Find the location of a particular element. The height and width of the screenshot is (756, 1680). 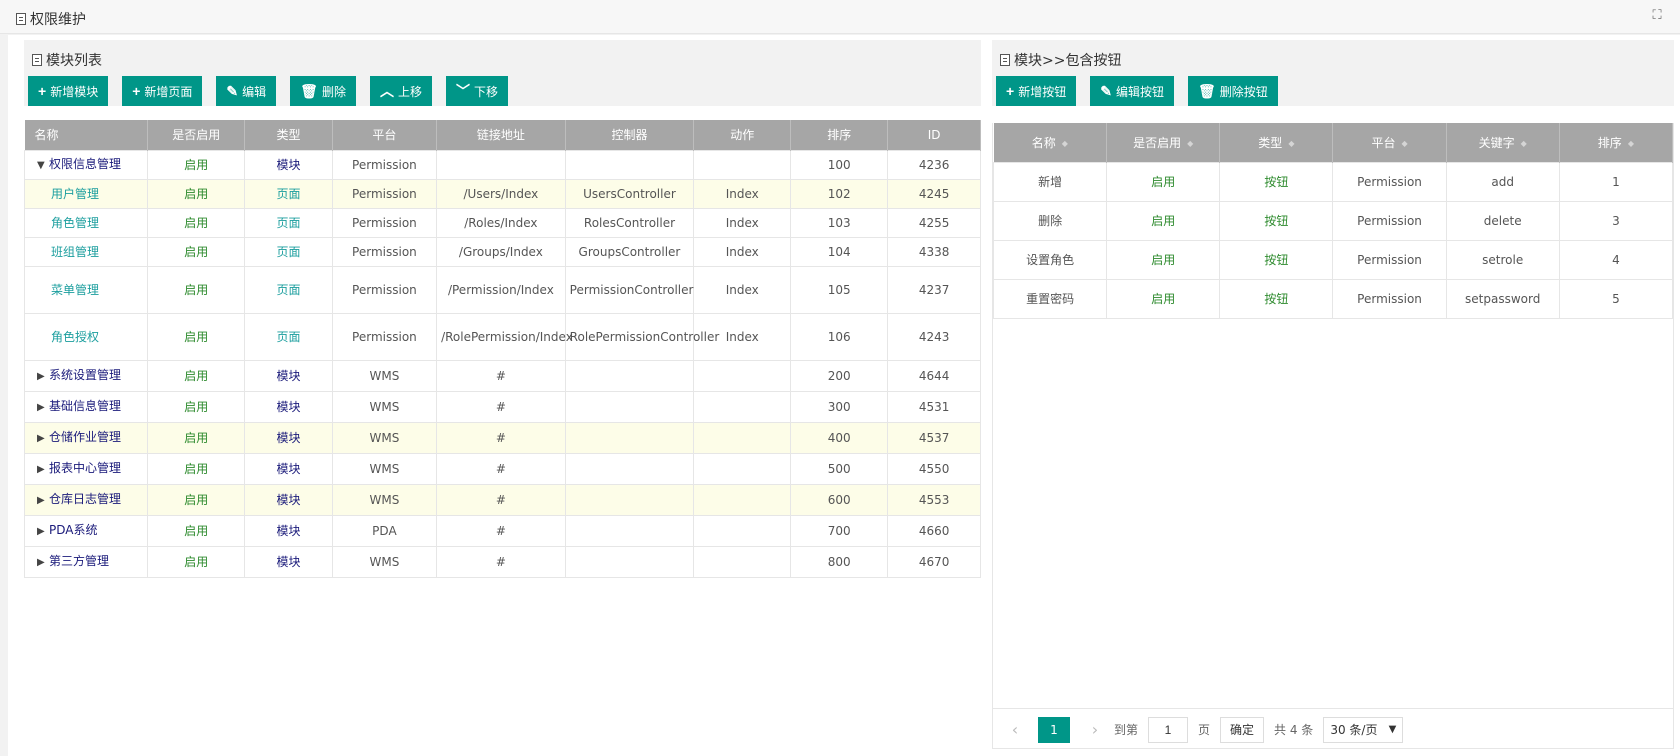

column-header: 链接地址 is located at coordinates (501, 135).